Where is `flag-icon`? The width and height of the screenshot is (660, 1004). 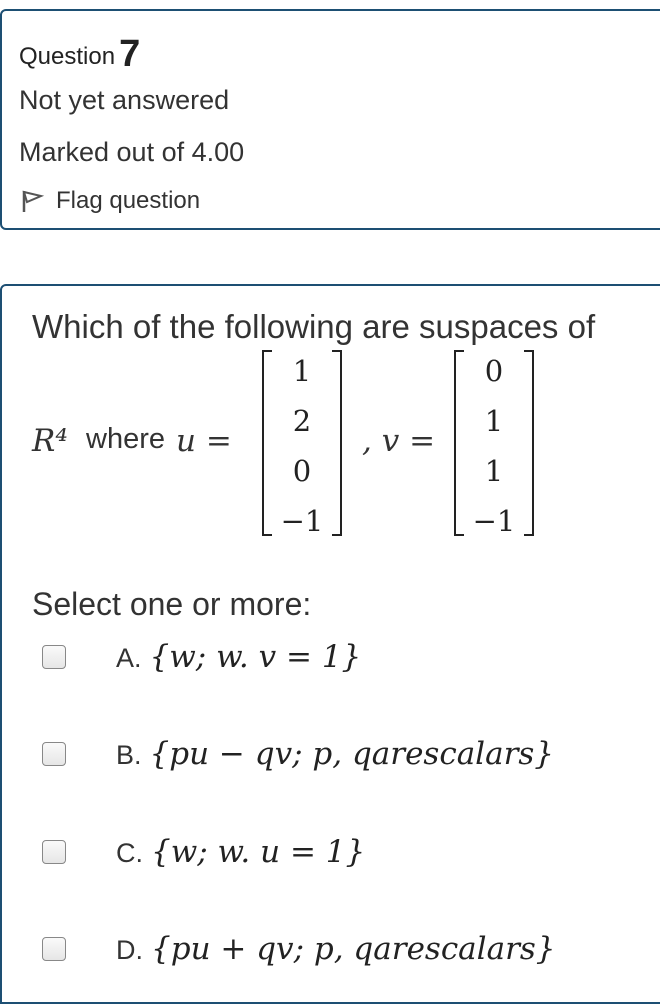 flag-icon is located at coordinates (33, 201).